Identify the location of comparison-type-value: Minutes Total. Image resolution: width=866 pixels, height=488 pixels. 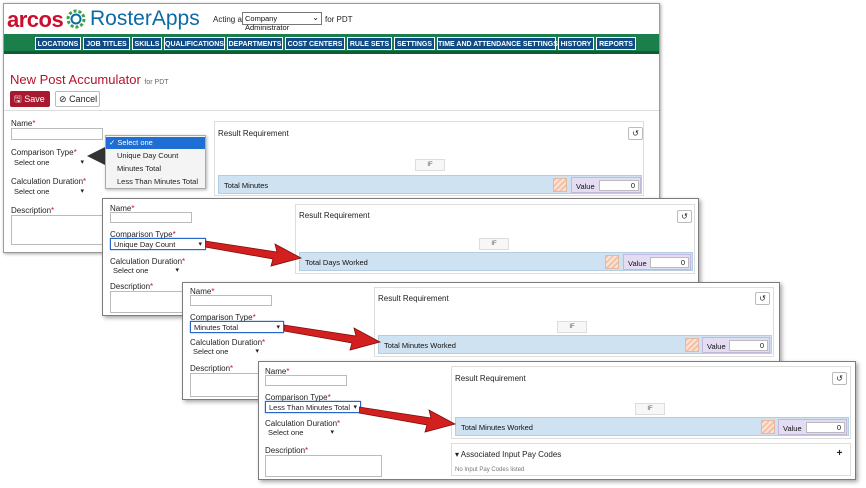
(216, 327).